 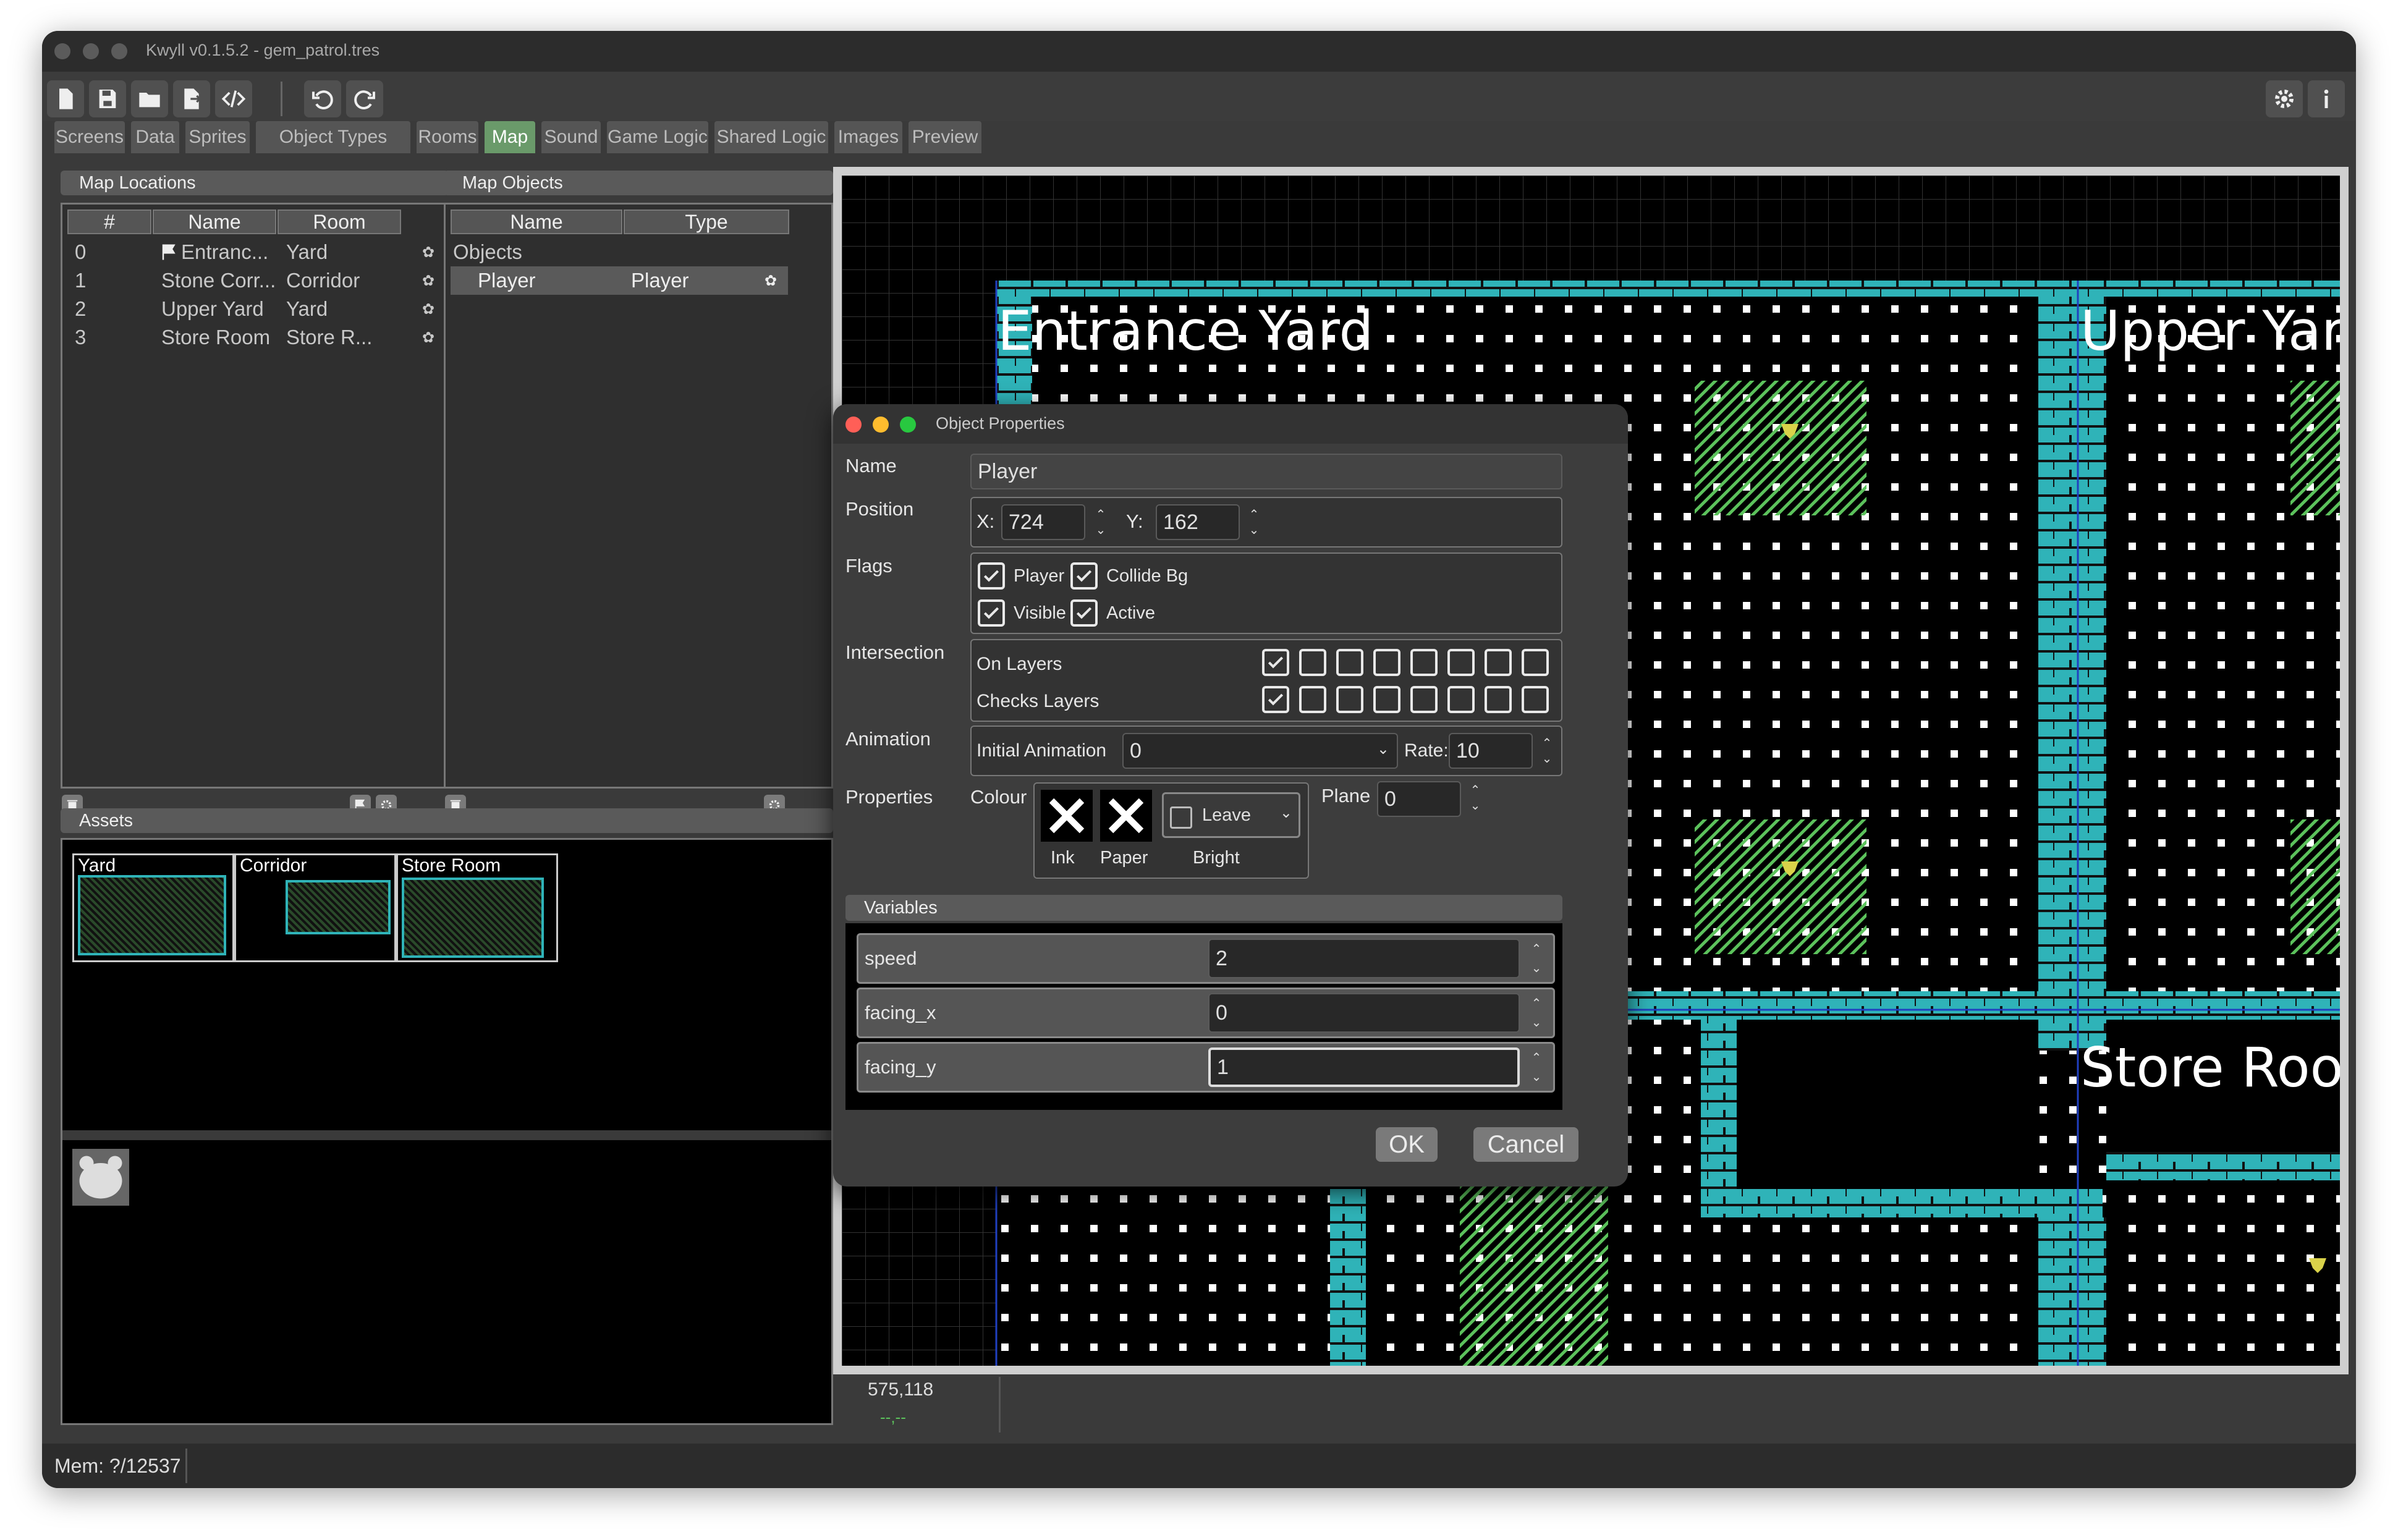 I want to click on minimize-window-button, so click(x=91, y=51).